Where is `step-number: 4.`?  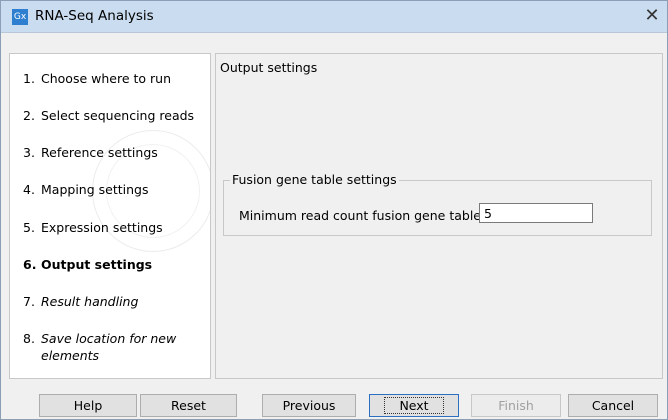
step-number: 4. is located at coordinates (29, 189).